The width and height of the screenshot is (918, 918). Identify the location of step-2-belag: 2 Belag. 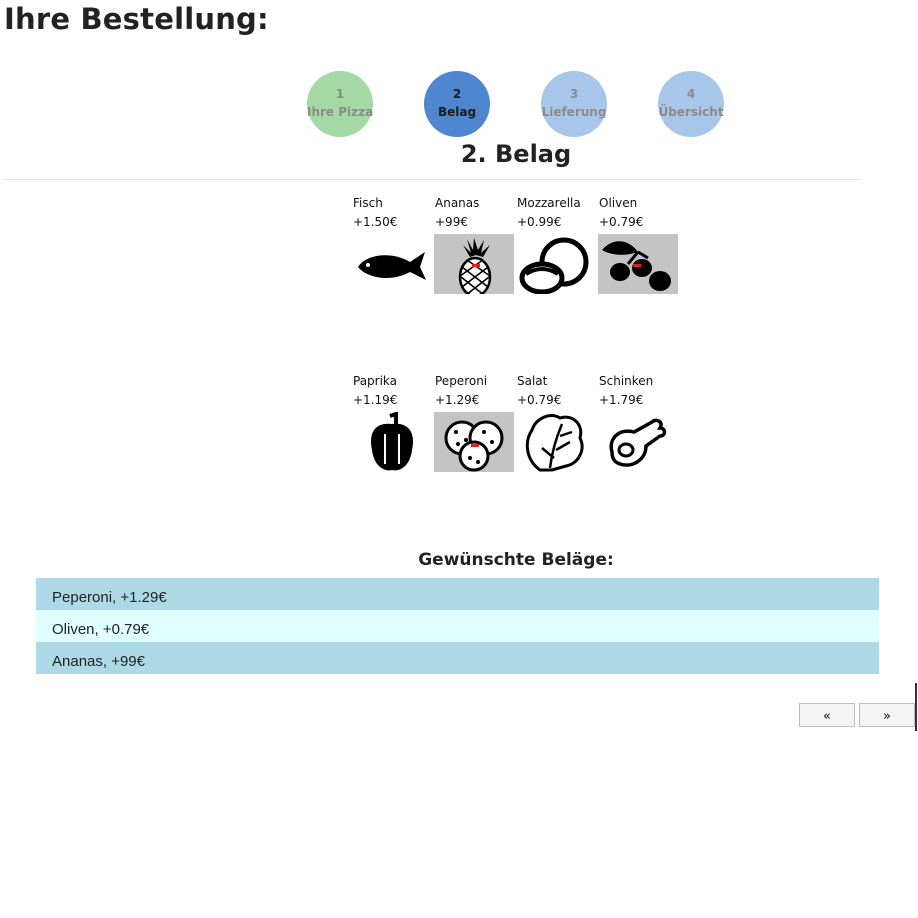
(457, 104).